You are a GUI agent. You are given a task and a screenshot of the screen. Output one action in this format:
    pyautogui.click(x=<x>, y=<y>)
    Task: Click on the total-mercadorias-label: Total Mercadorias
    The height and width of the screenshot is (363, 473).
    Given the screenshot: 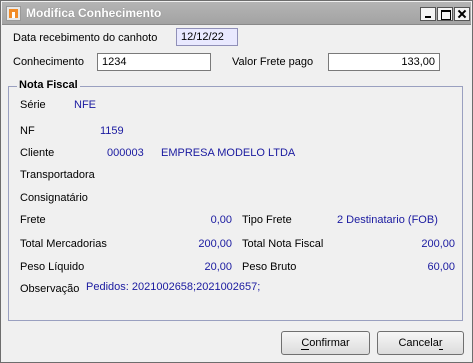 What is the action you would take?
    pyautogui.click(x=63, y=244)
    